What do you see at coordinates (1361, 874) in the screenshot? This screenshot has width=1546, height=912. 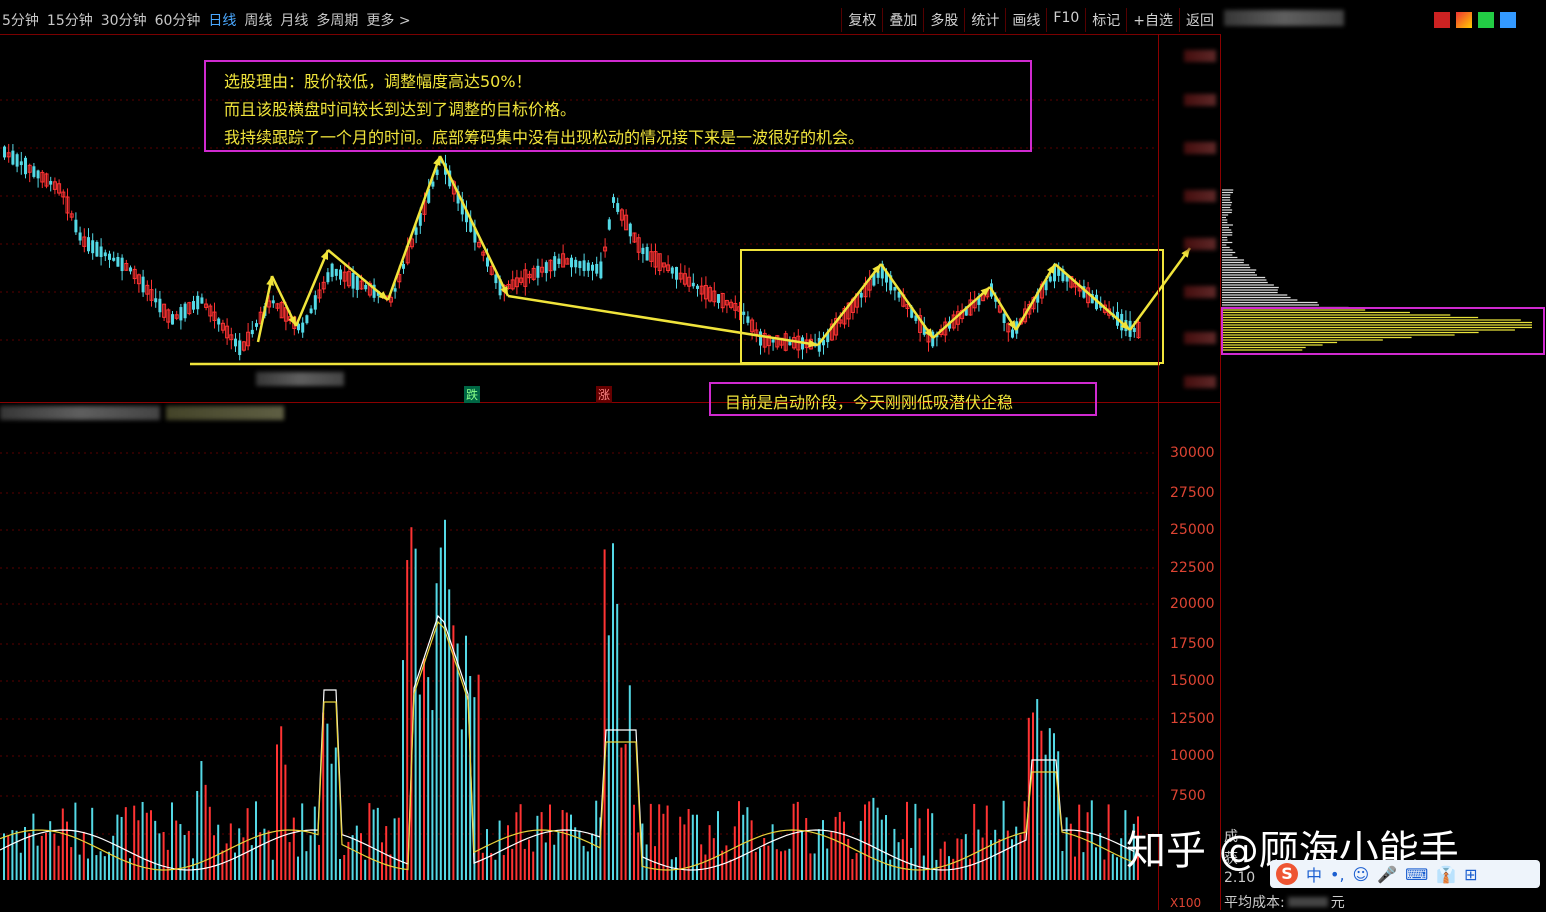 I see `ime-emoji-icon: ☺` at bounding box center [1361, 874].